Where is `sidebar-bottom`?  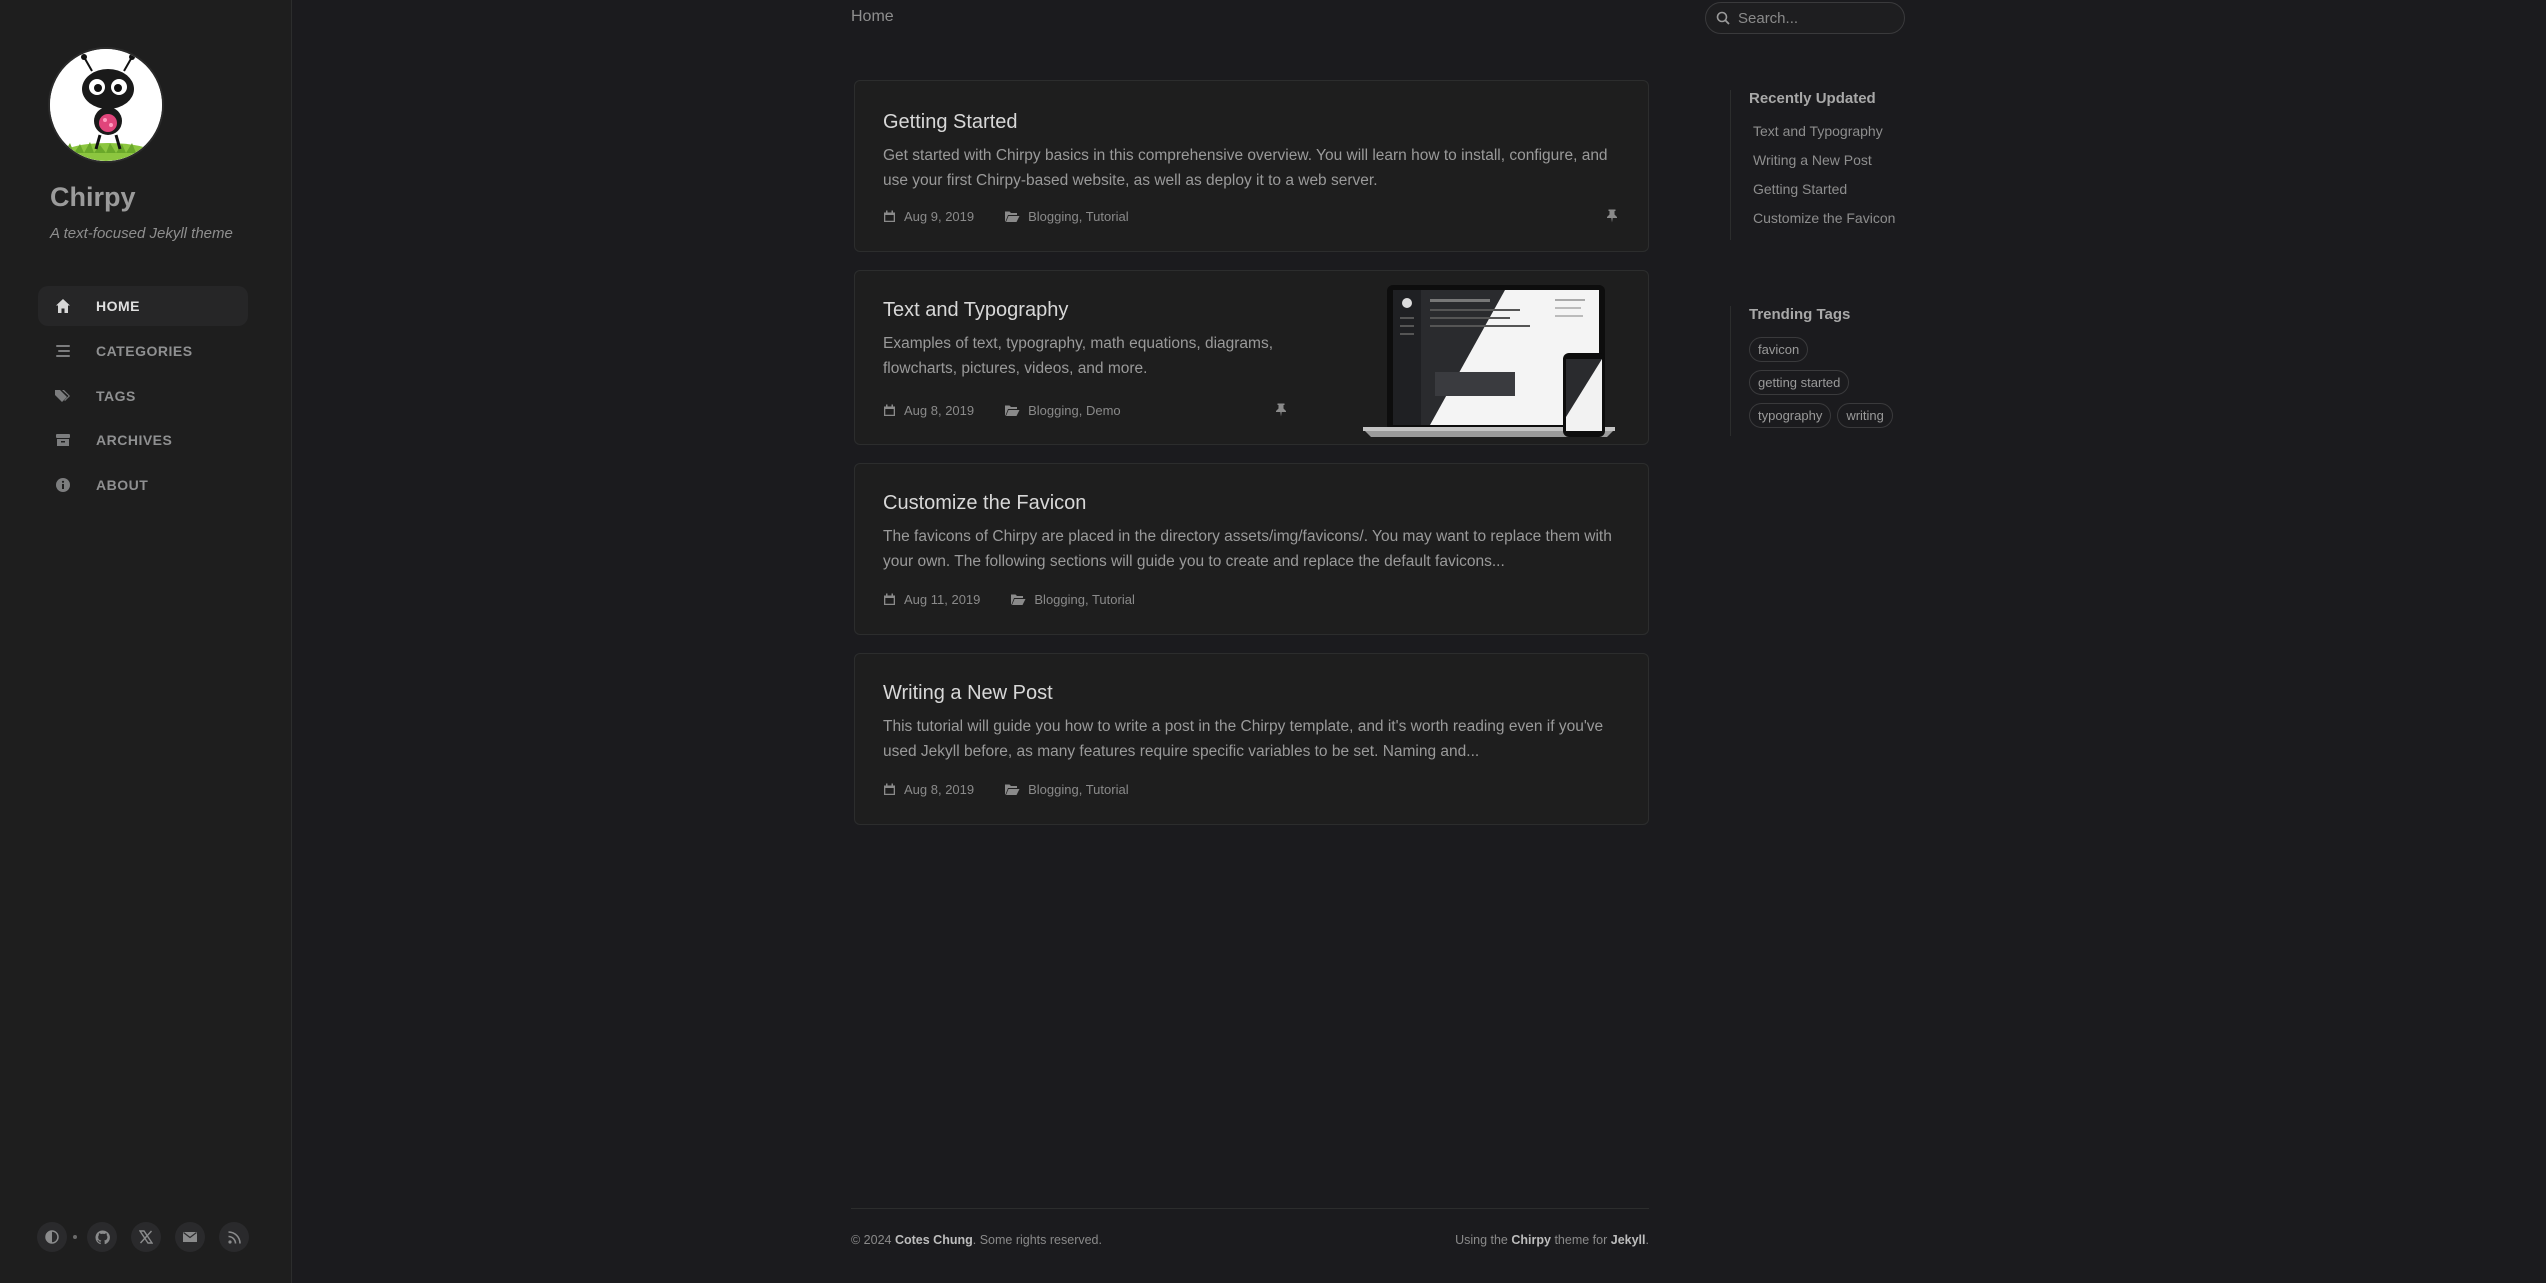
sidebar-bottom is located at coordinates (150, 1237).